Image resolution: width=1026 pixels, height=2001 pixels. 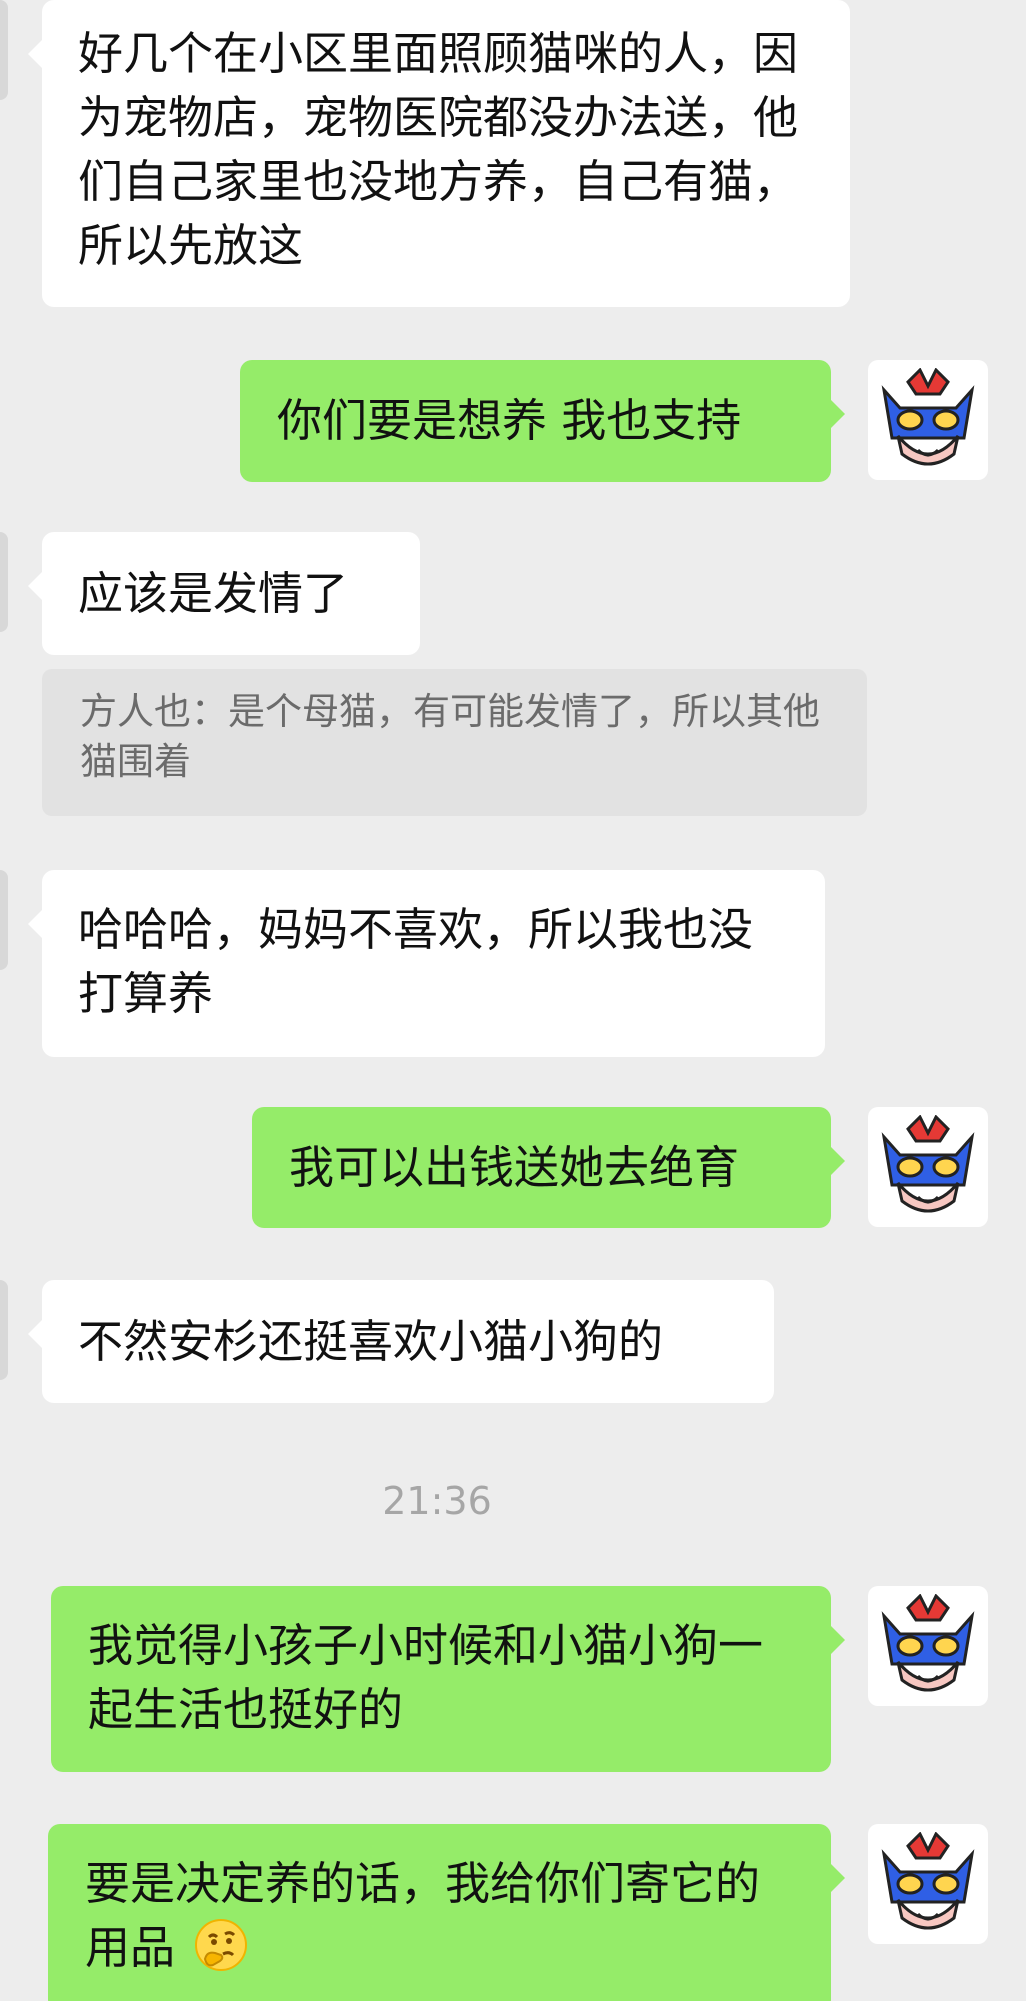 I want to click on outgoing-message-bubble: 我可以出钱送她去绝育, so click(x=548, y=1167).